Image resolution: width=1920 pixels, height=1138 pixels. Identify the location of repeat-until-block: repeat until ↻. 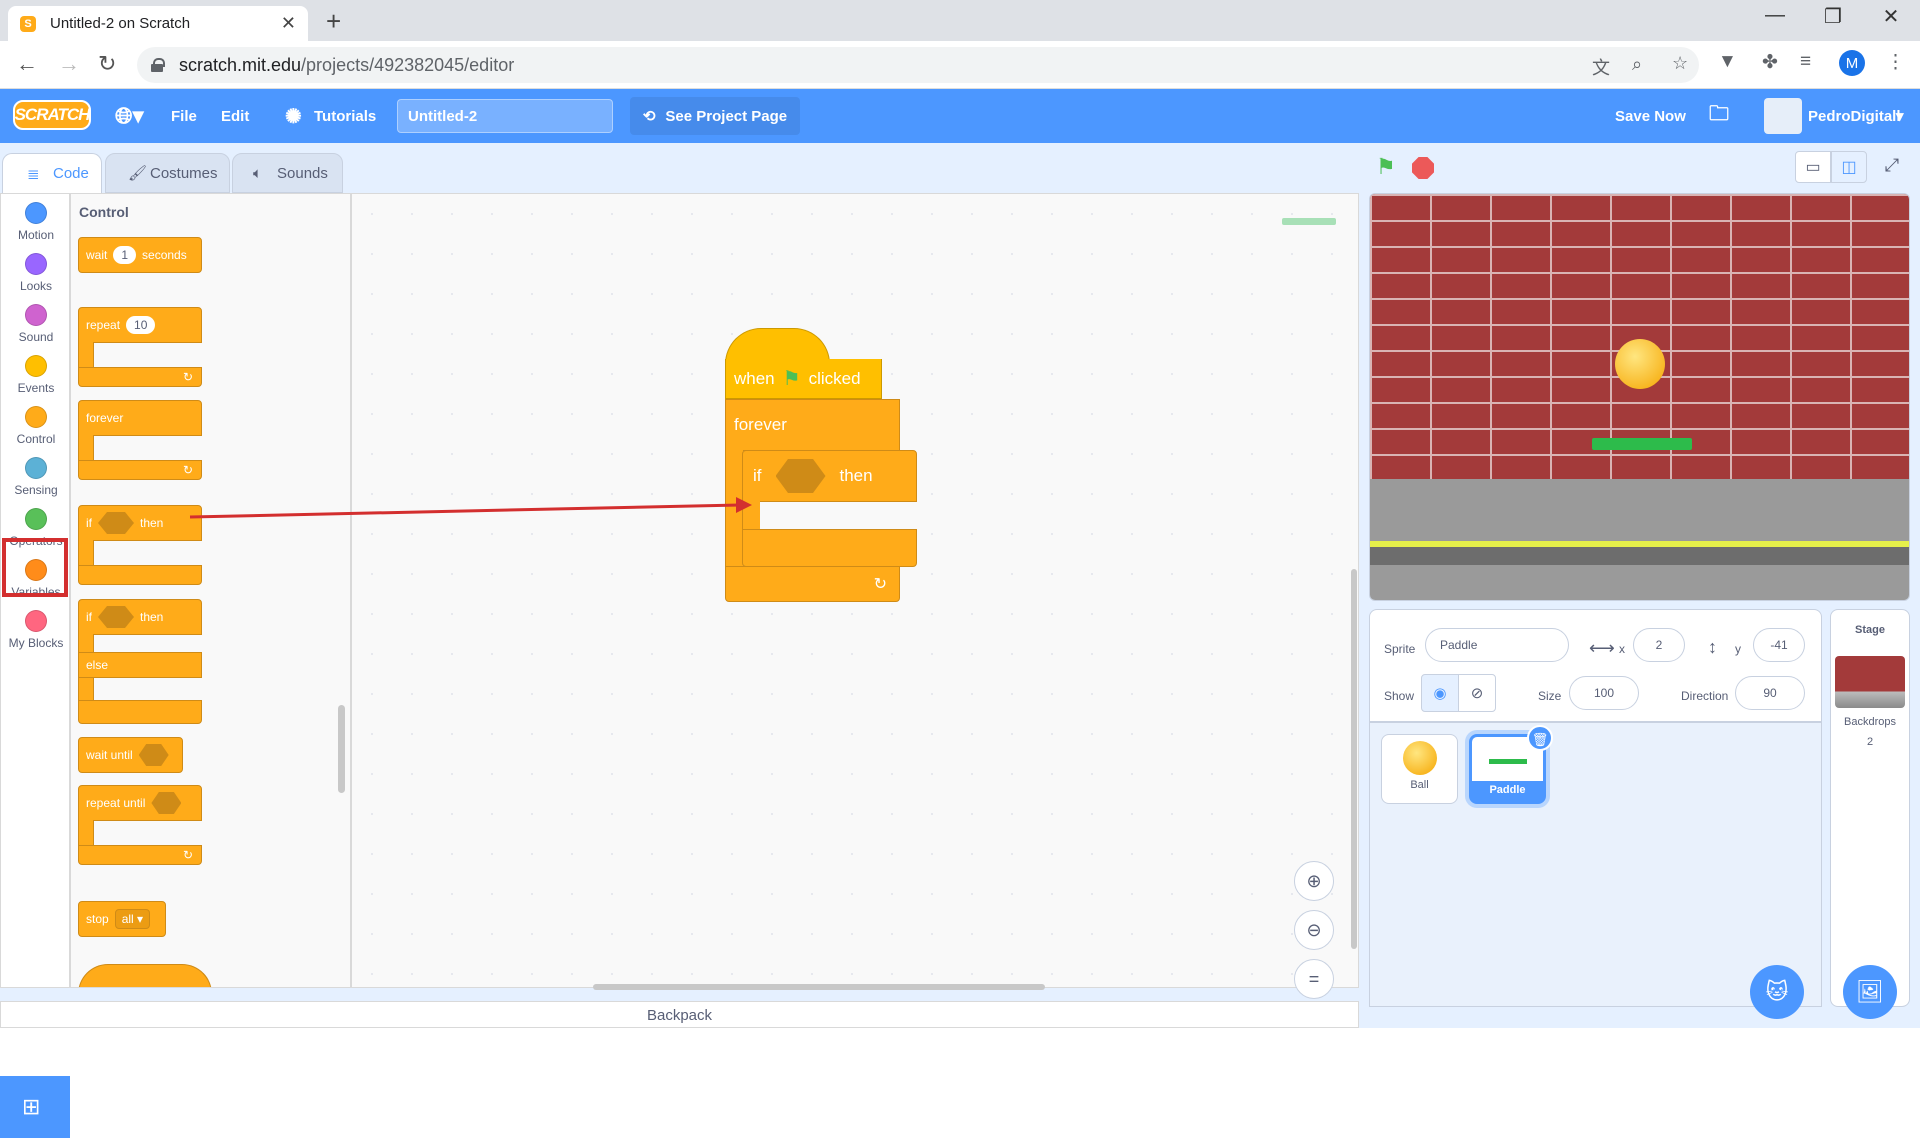
(140, 825).